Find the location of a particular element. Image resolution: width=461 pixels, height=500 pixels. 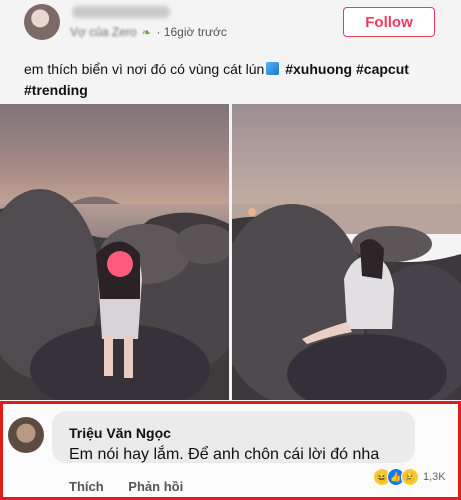

caption-text: em thích biển vì nơi đó có vùng cát lún is located at coordinates (144, 69).